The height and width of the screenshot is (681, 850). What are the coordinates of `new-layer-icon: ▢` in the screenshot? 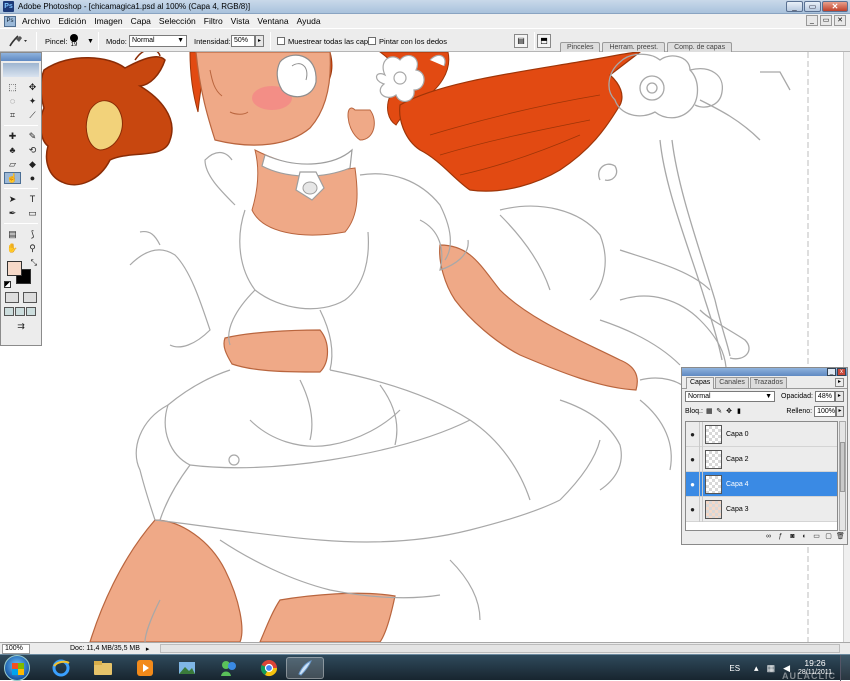 It's located at (828, 536).